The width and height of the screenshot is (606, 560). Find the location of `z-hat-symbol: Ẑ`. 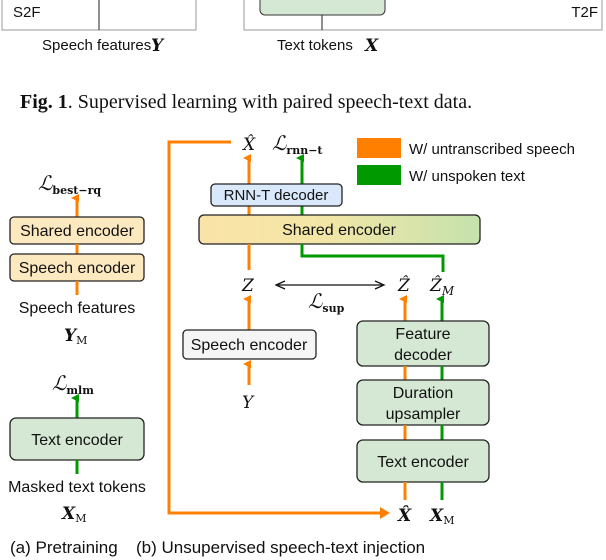

z-hat-symbol: Ẑ is located at coordinates (404, 285).